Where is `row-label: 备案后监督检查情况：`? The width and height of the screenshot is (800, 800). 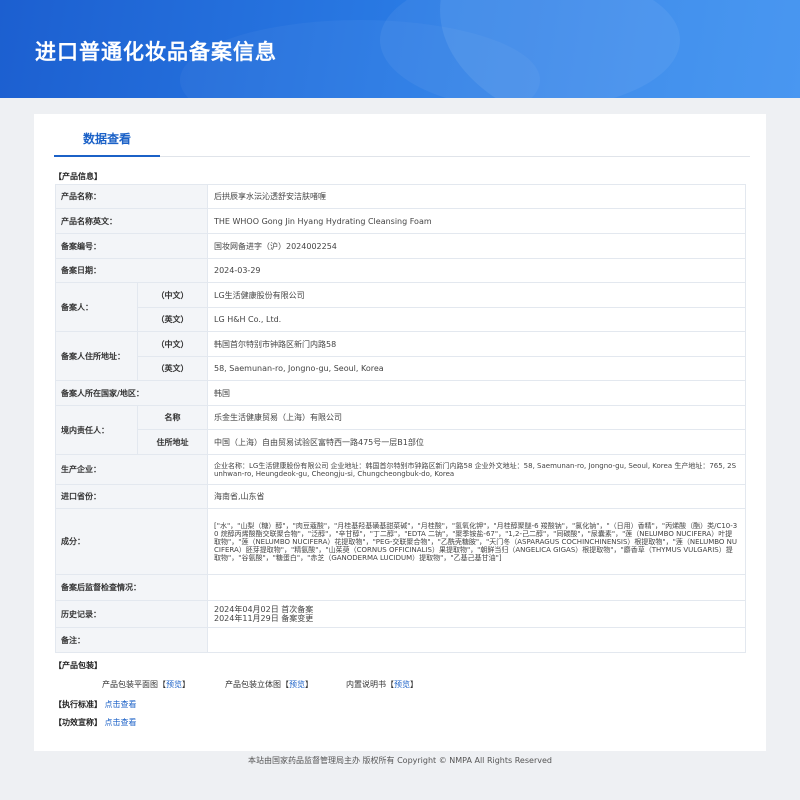
row-label: 备案后监督检查情况： is located at coordinates (131, 587).